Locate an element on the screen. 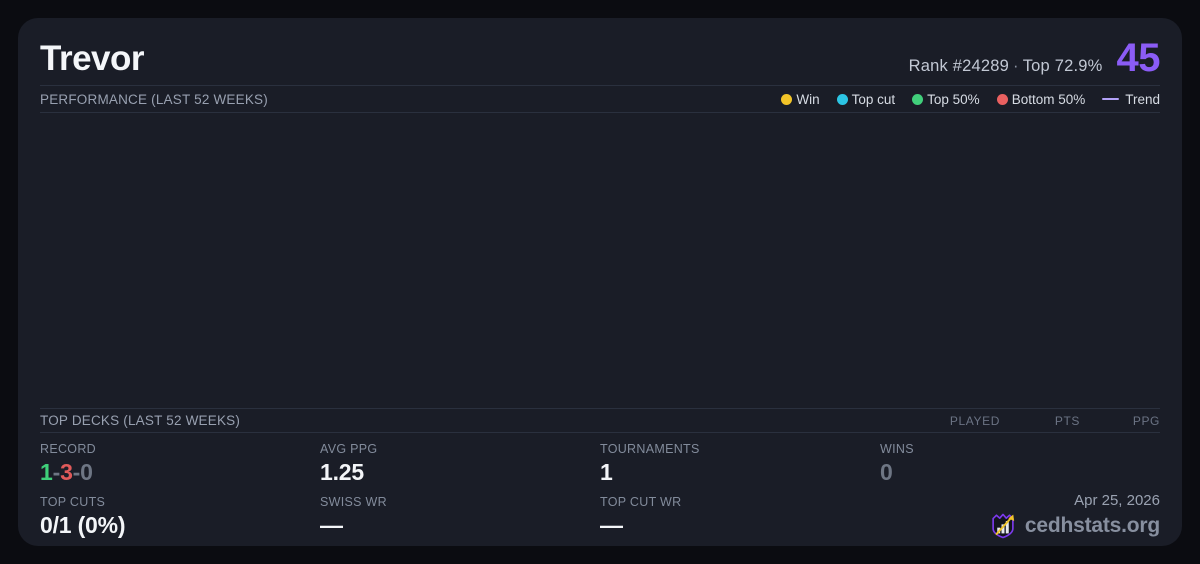 The image size is (1200, 564). stat-label: SWISS WR is located at coordinates (353, 502).